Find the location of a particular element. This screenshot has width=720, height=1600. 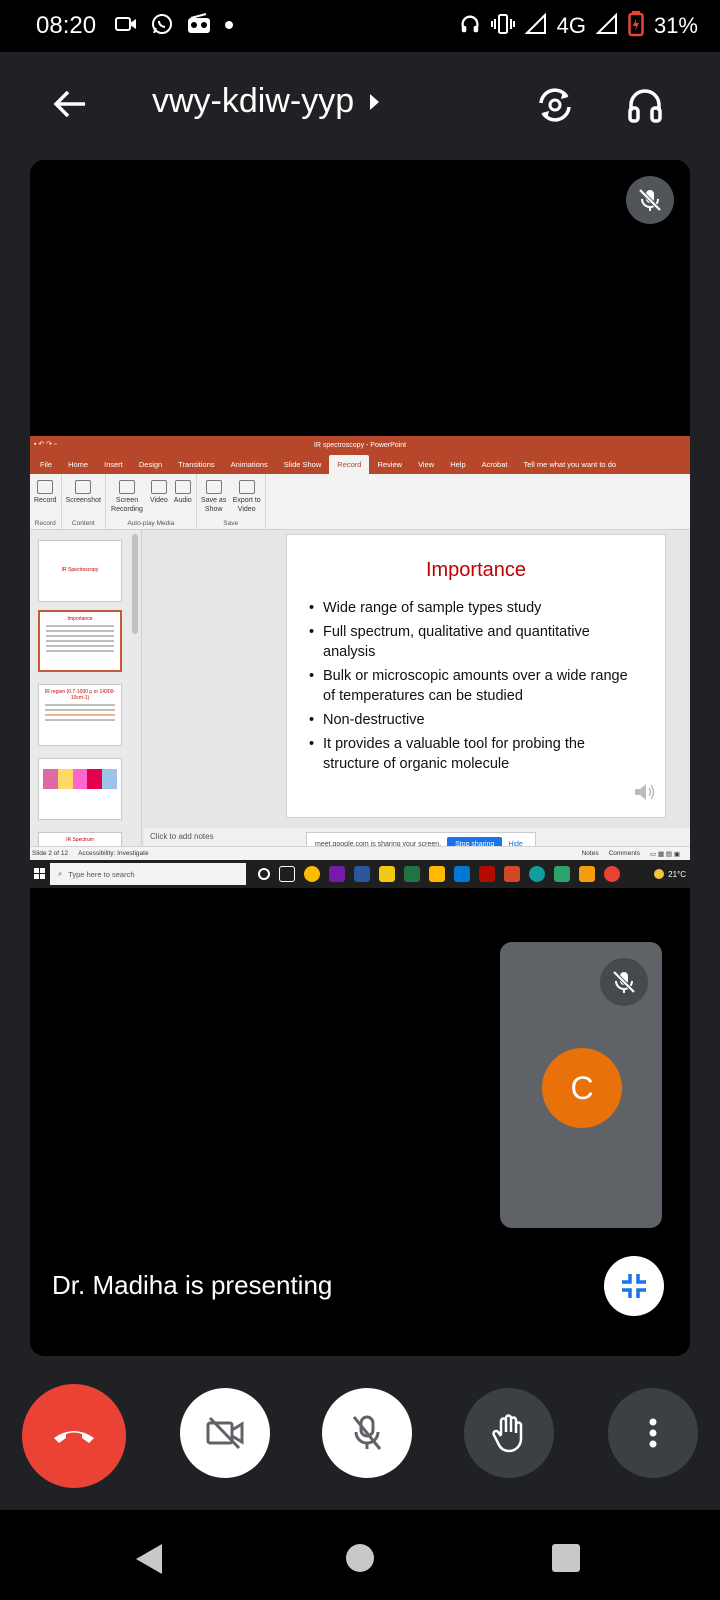

battery-icon is located at coordinates (636, 26).